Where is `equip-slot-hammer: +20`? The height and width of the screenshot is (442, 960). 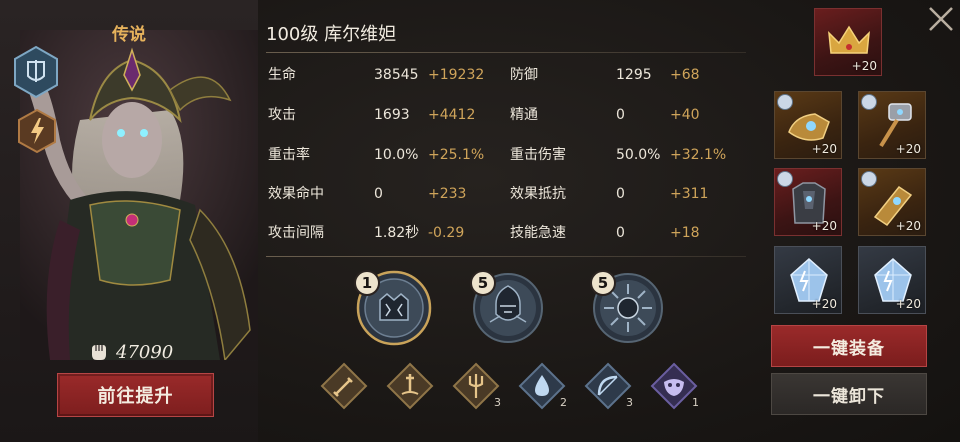
equip-slot-hammer: +20 is located at coordinates (892, 125).